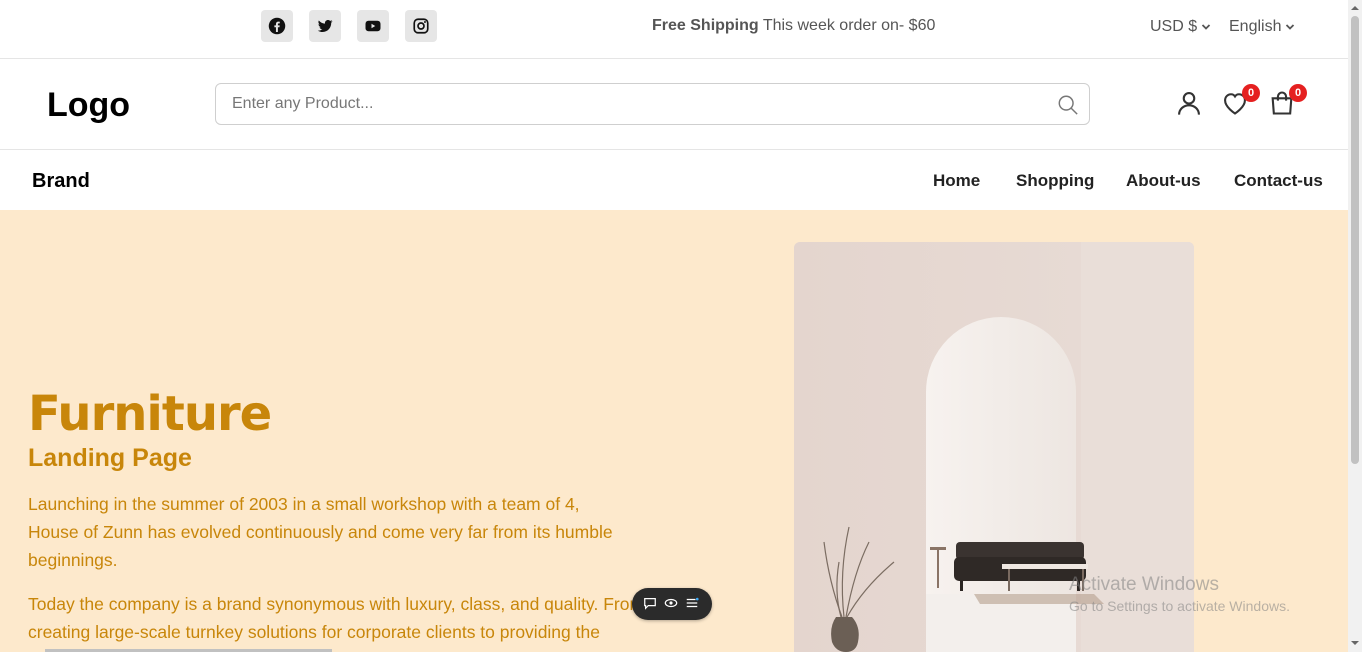  What do you see at coordinates (1174, 26) in the screenshot?
I see `currency-label: USD $` at bounding box center [1174, 26].